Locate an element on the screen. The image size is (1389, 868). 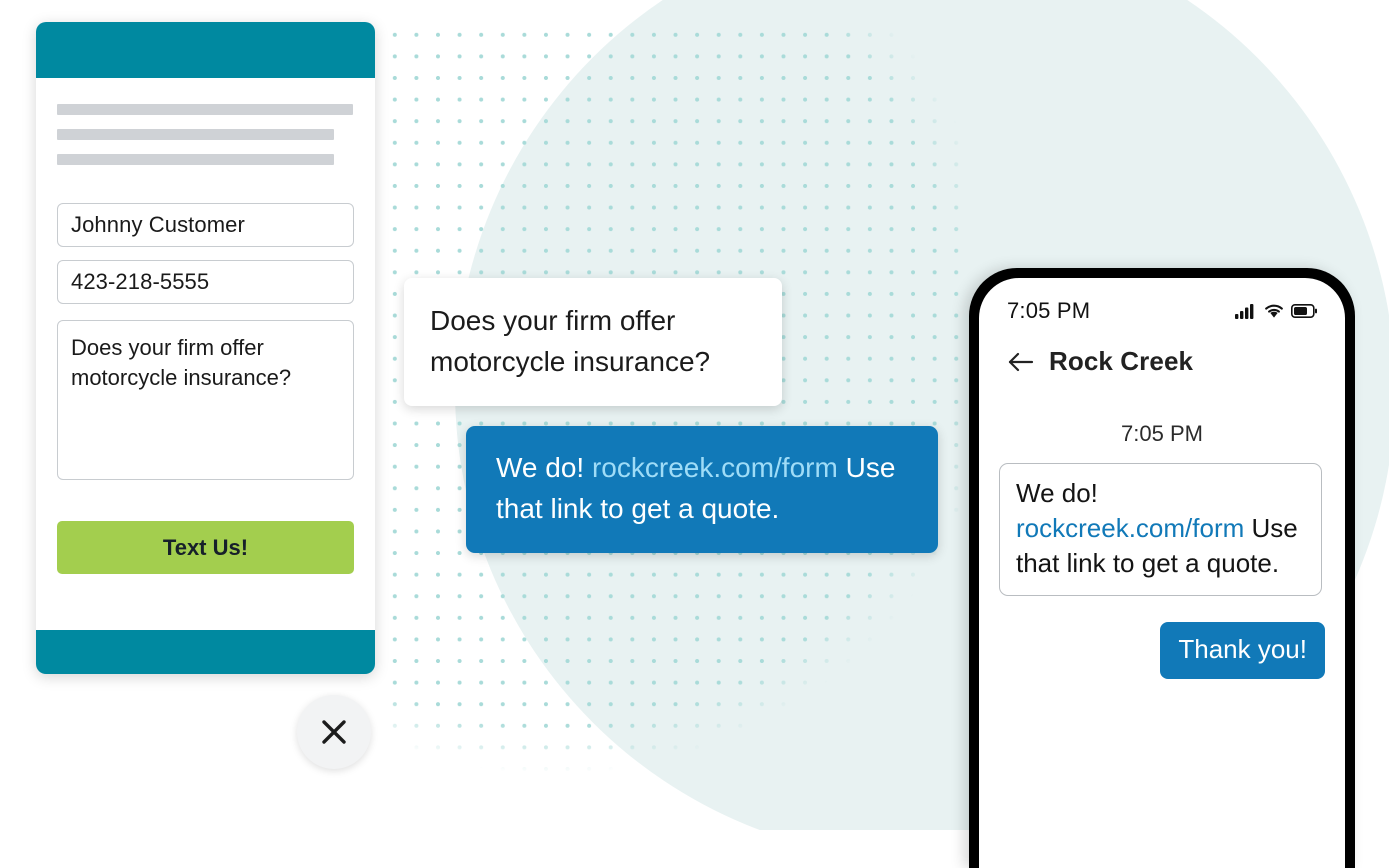
phone-status-bar: 7:05 PM is located at coordinates (1162, 307).